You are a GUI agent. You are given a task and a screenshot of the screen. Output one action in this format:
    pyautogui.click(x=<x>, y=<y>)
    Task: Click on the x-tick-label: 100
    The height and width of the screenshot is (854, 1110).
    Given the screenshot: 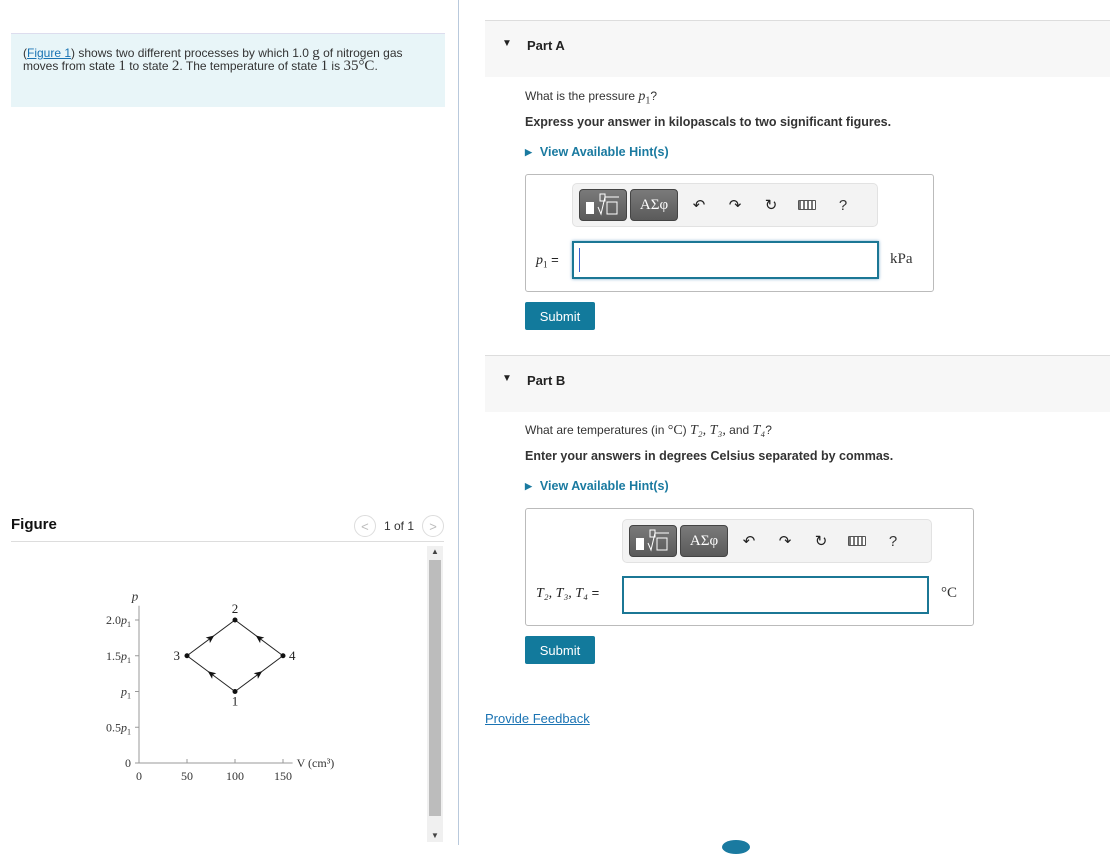 What is the action you would take?
    pyautogui.click(x=235, y=776)
    